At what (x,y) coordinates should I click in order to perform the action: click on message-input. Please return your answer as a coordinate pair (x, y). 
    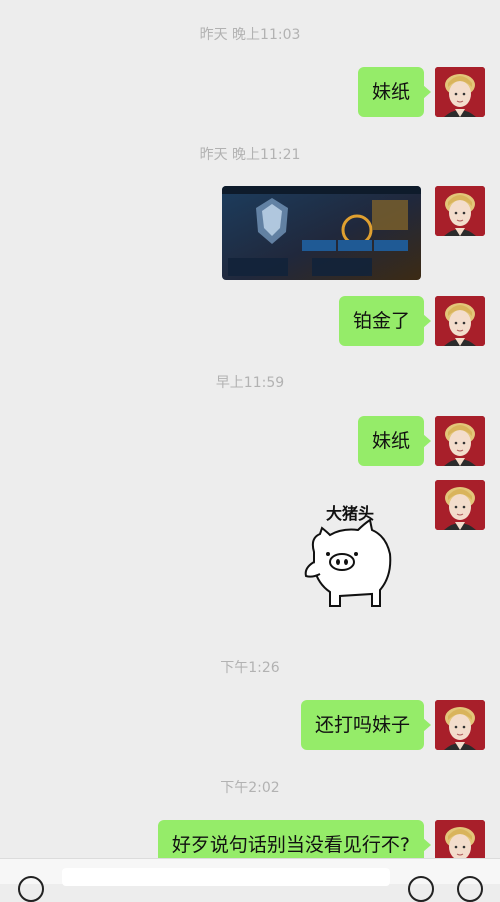
    Looking at the image, I should click on (226, 877).